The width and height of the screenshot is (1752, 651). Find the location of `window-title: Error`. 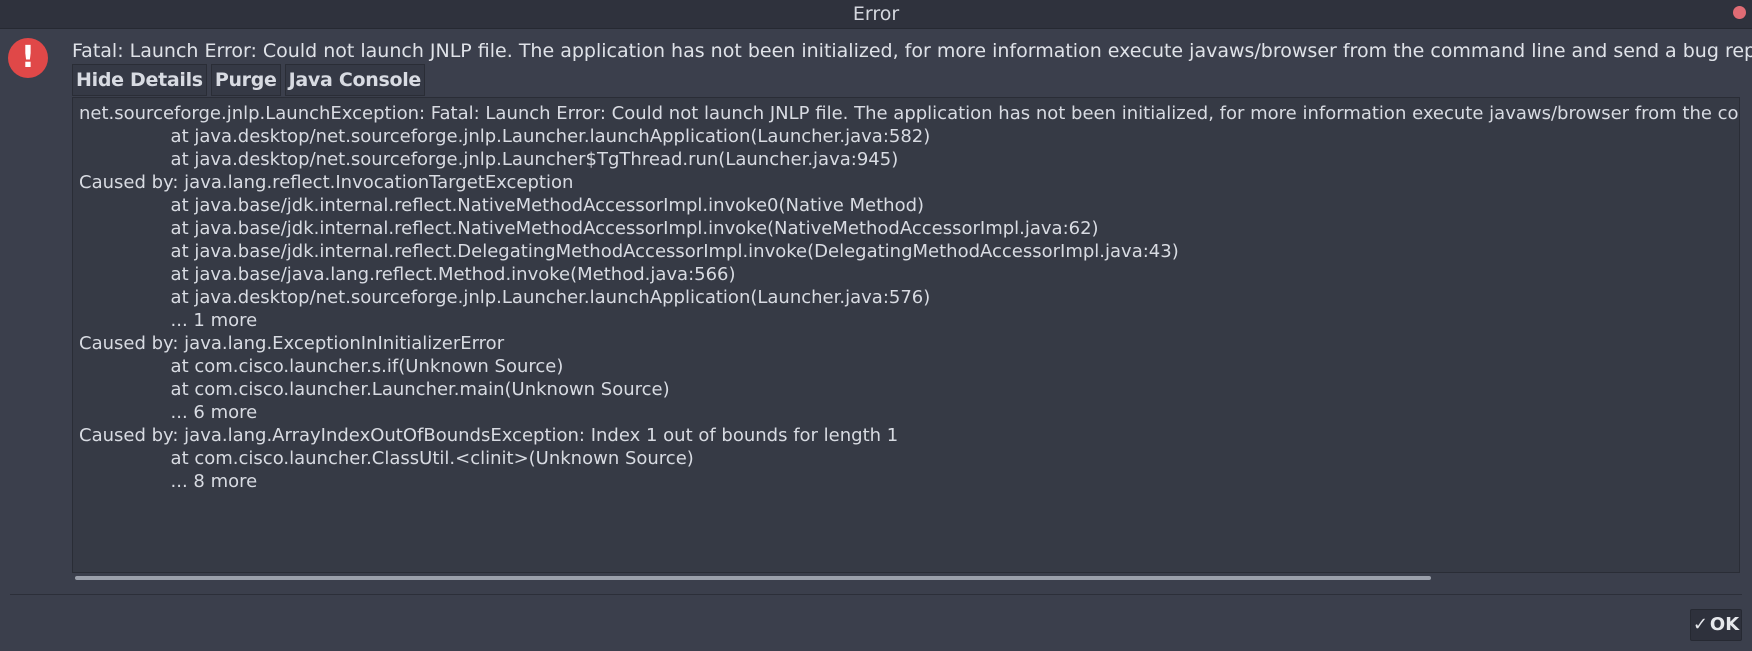

window-title: Error is located at coordinates (876, 14).